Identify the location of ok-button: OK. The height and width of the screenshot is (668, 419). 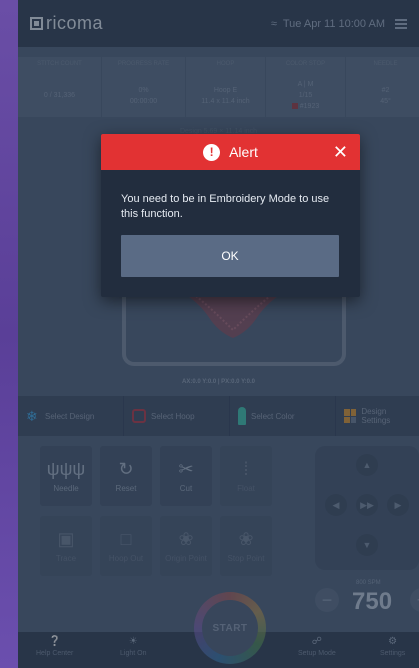
(230, 256).